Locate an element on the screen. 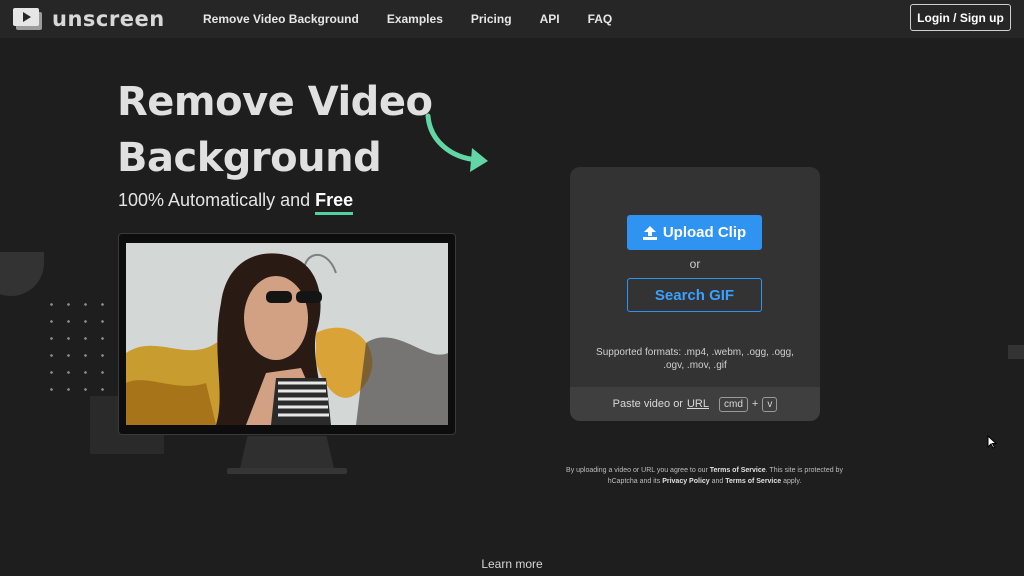  upload-icon is located at coordinates (649, 232).